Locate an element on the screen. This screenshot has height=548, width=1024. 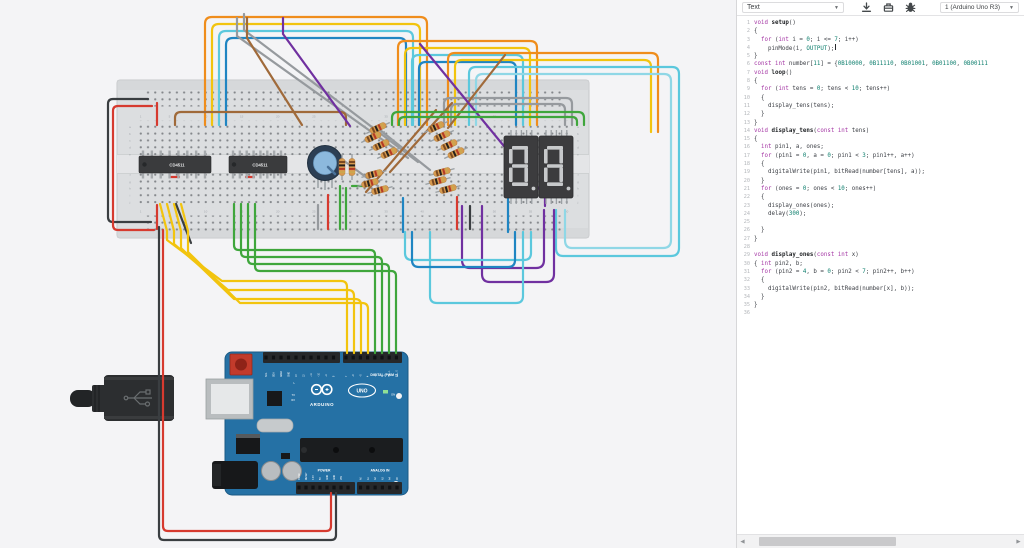
scrollbar-track is located at coordinates (880, 541).